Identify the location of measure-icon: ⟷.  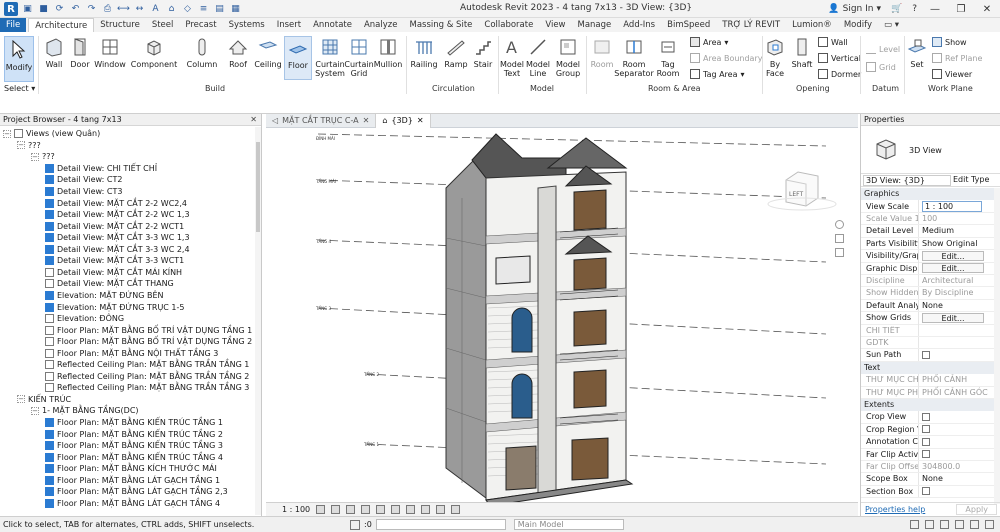
(123, 9).